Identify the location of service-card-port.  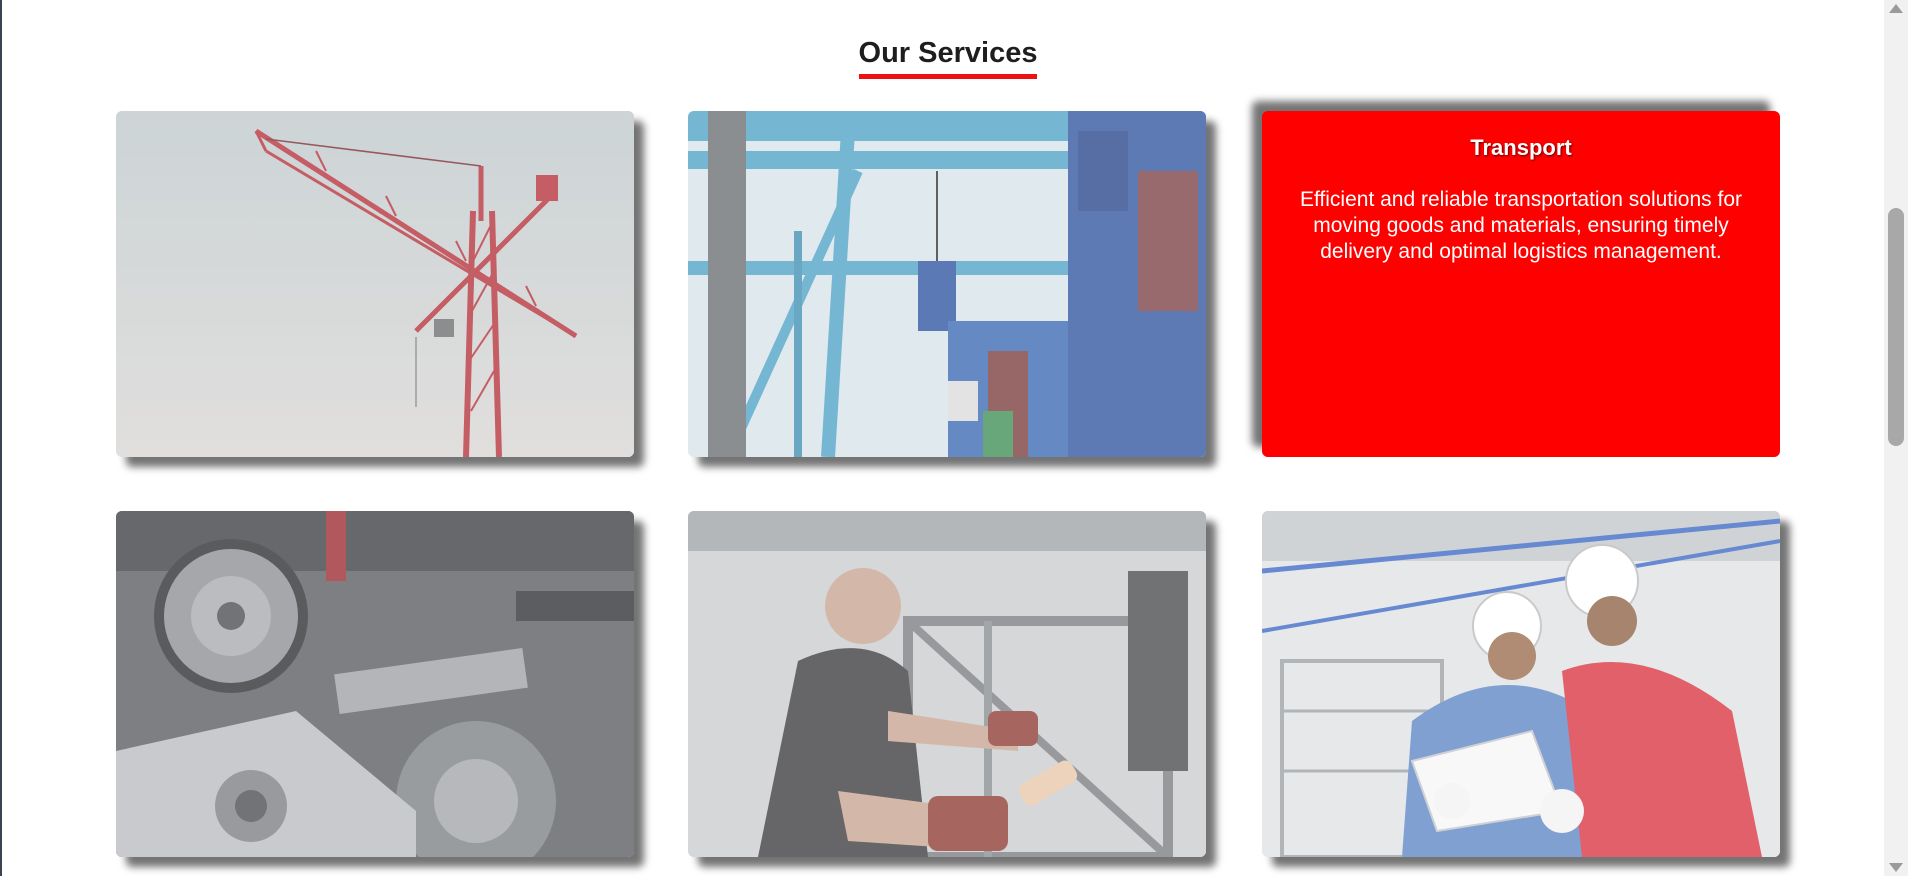
(947, 284).